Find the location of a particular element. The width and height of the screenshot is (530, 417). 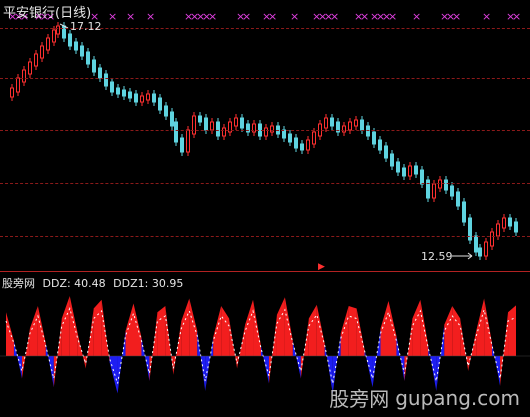

pane-divider is located at coordinates (265, 271).